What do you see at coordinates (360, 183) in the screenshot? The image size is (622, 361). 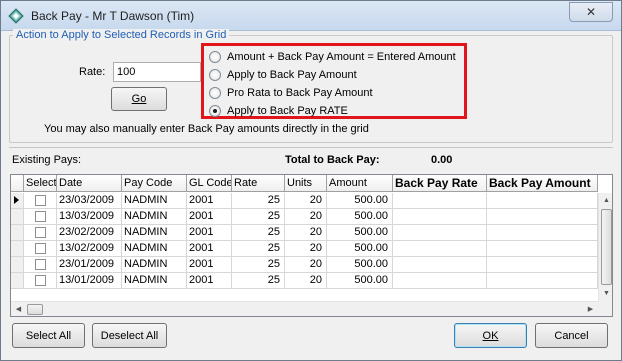 I see `column-header-amount: Amount` at bounding box center [360, 183].